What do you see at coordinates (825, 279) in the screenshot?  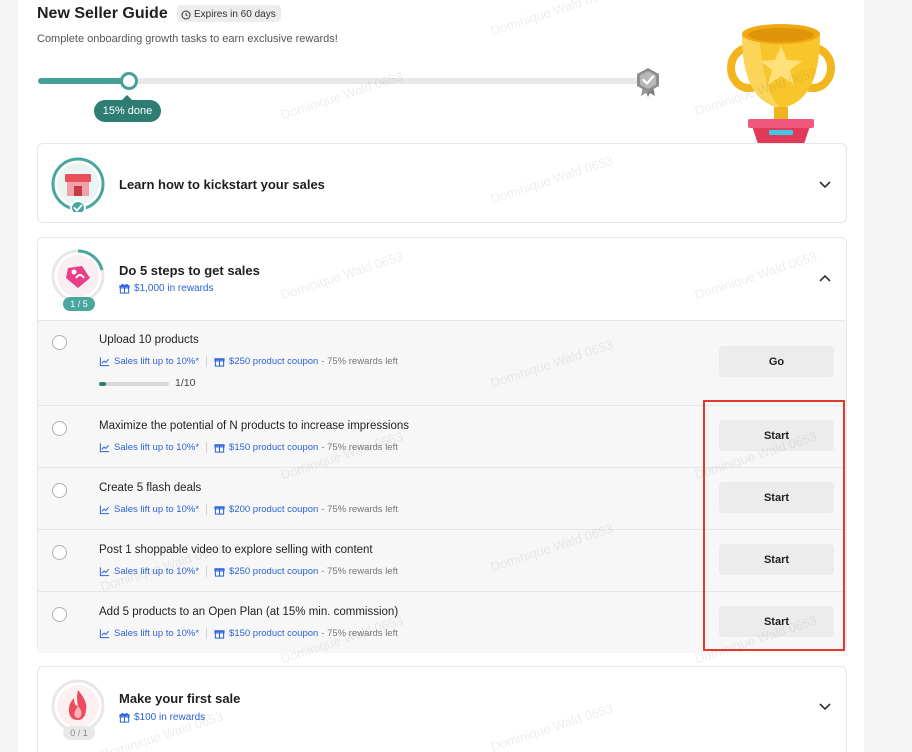 I see `chevron-up-icon` at bounding box center [825, 279].